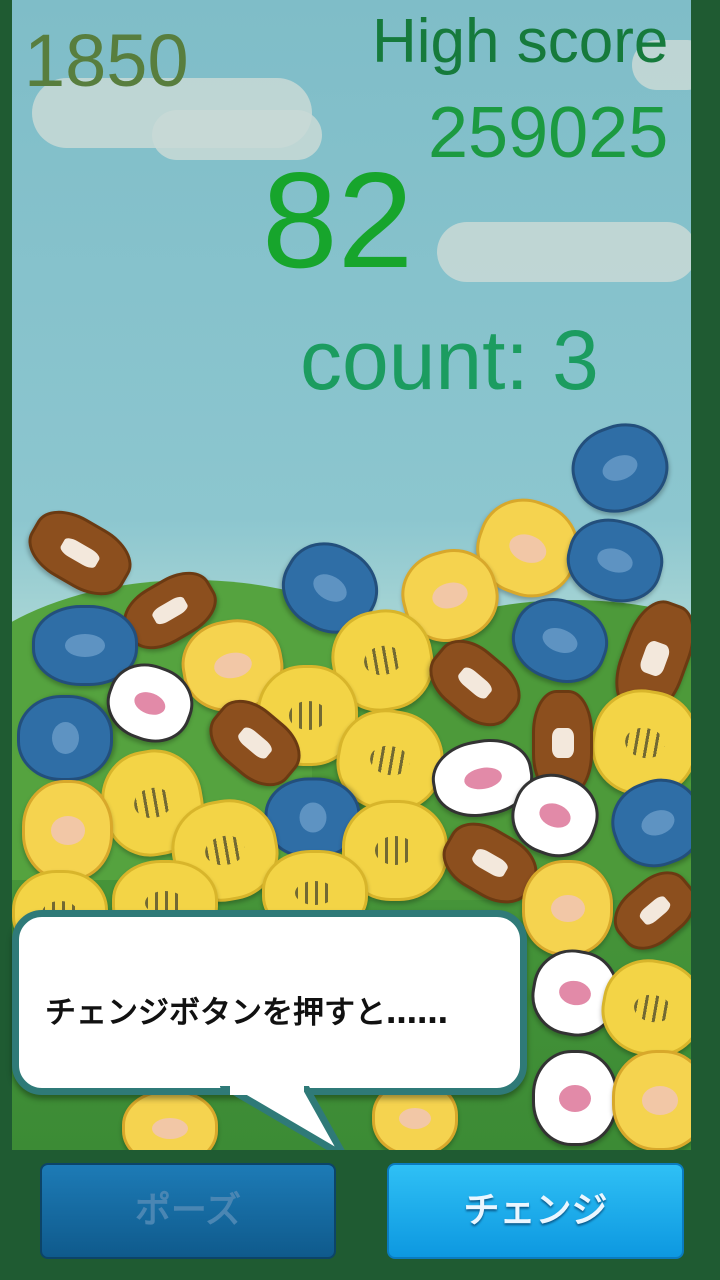 The width and height of the screenshot is (720, 1280). I want to click on change-button: チェンジ, so click(535, 1211).